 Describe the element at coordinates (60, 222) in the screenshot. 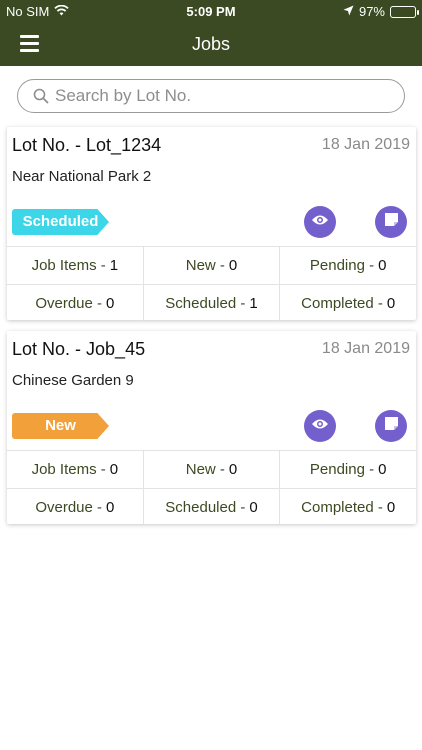

I see `status-badge: Scheduled` at that location.